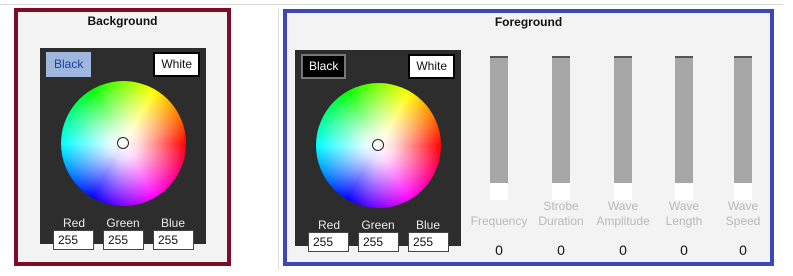  What do you see at coordinates (123, 240) in the screenshot?
I see `background-green-input` at bounding box center [123, 240].